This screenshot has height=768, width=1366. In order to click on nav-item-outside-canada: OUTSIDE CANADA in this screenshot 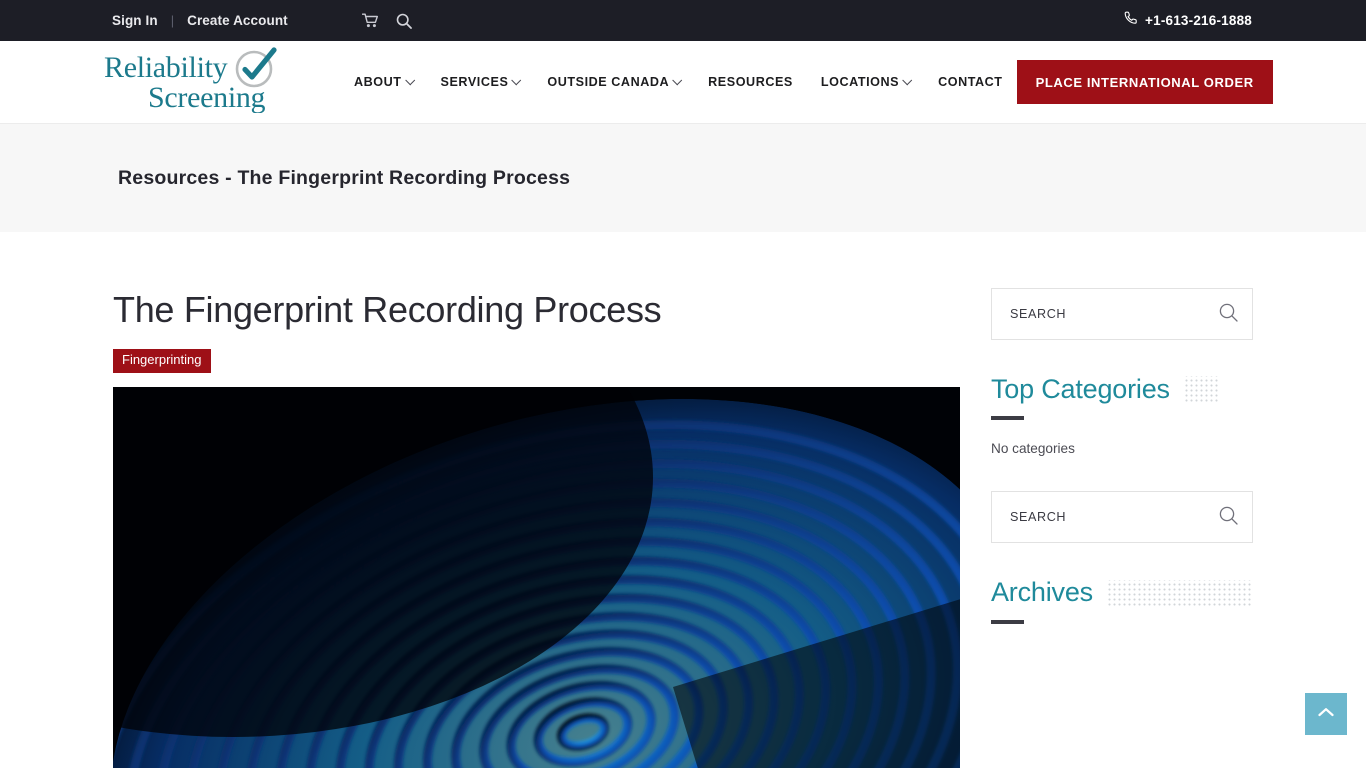, I will do `click(613, 81)`.